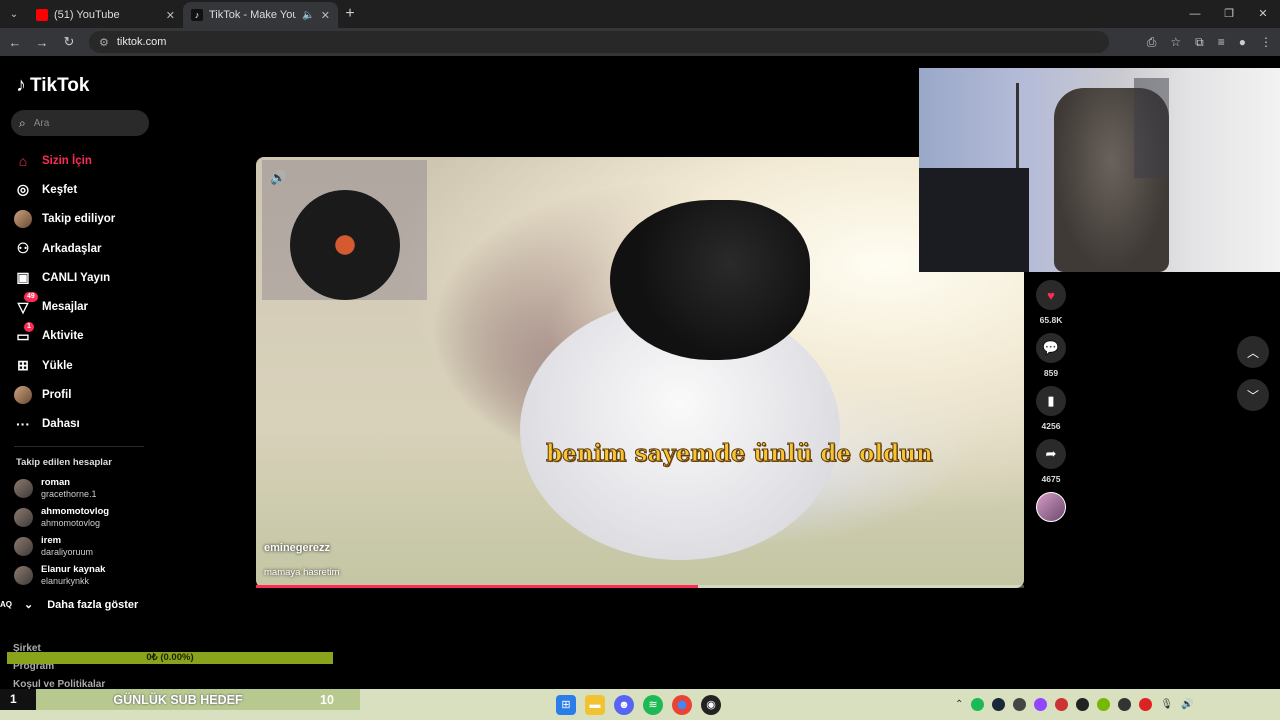 The image size is (1280, 720). I want to click on tab-youtube: (51) YouTube ✕, so click(105, 15).